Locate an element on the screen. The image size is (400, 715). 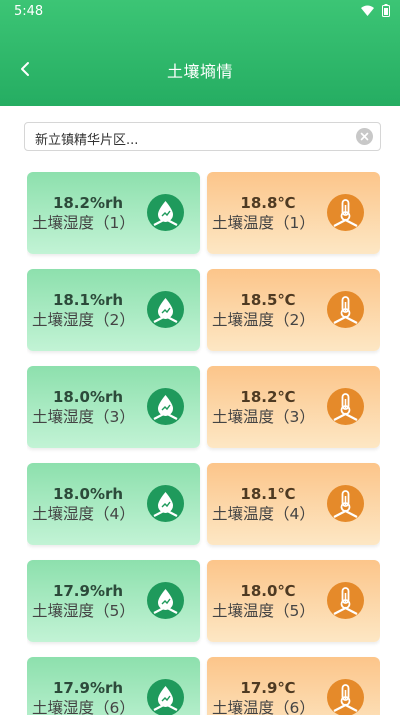
close-icon is located at coordinates (364, 136).